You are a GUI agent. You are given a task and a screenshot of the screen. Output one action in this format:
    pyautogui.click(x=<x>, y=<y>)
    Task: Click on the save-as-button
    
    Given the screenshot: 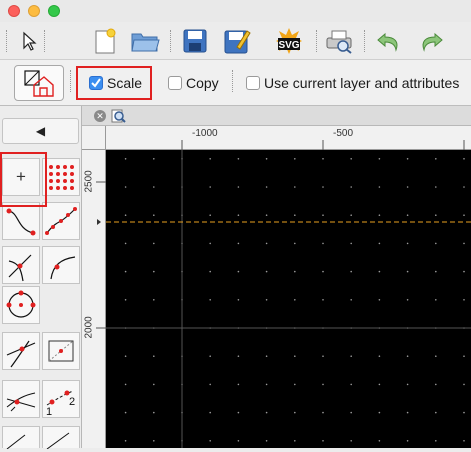 What is the action you would take?
    pyautogui.click(x=237, y=41)
    